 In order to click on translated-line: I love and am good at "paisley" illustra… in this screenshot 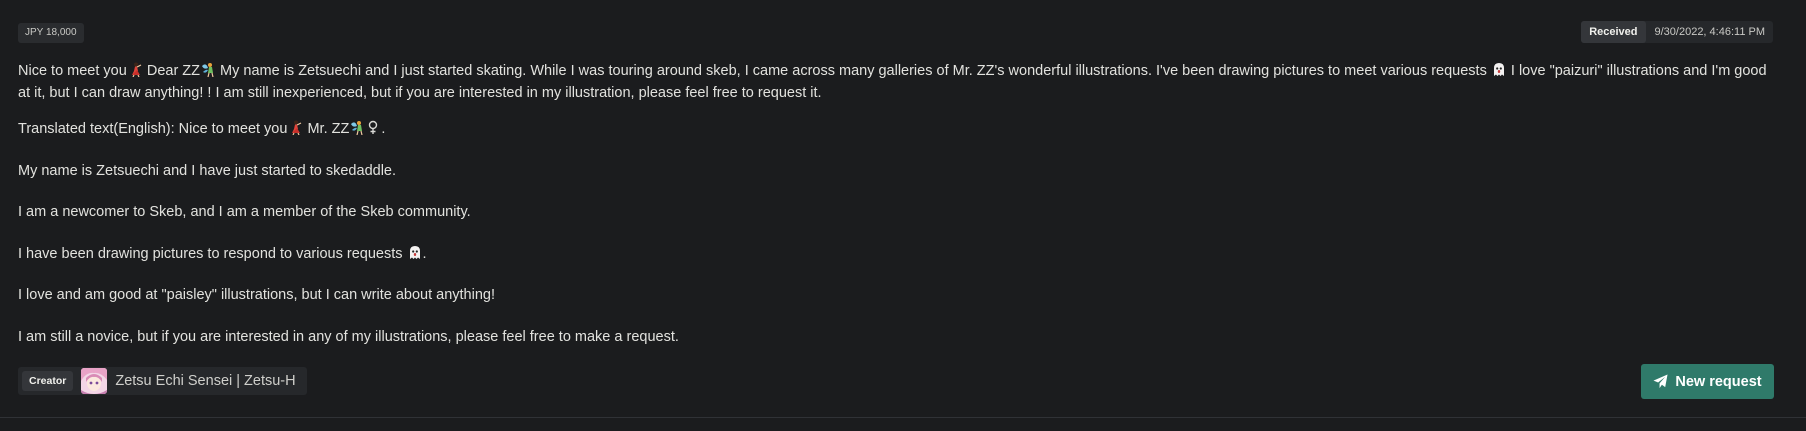, I will do `click(256, 295)`.